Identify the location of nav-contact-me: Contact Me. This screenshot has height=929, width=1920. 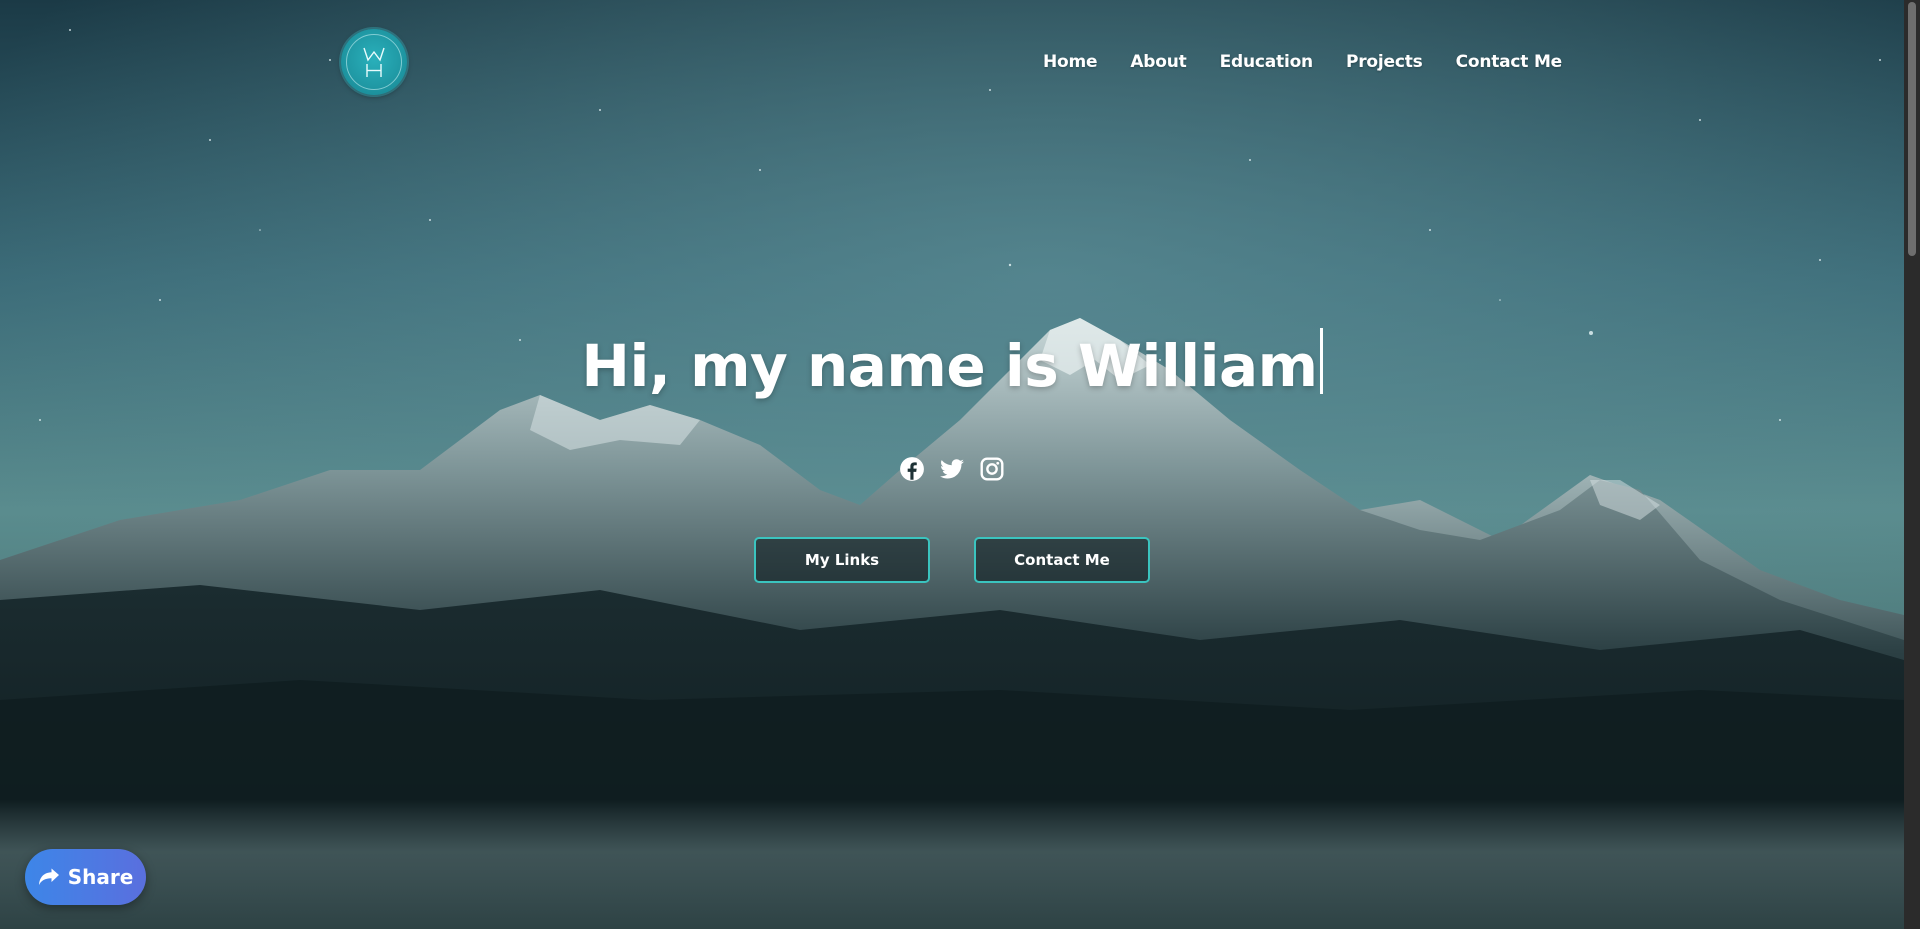
(1509, 62).